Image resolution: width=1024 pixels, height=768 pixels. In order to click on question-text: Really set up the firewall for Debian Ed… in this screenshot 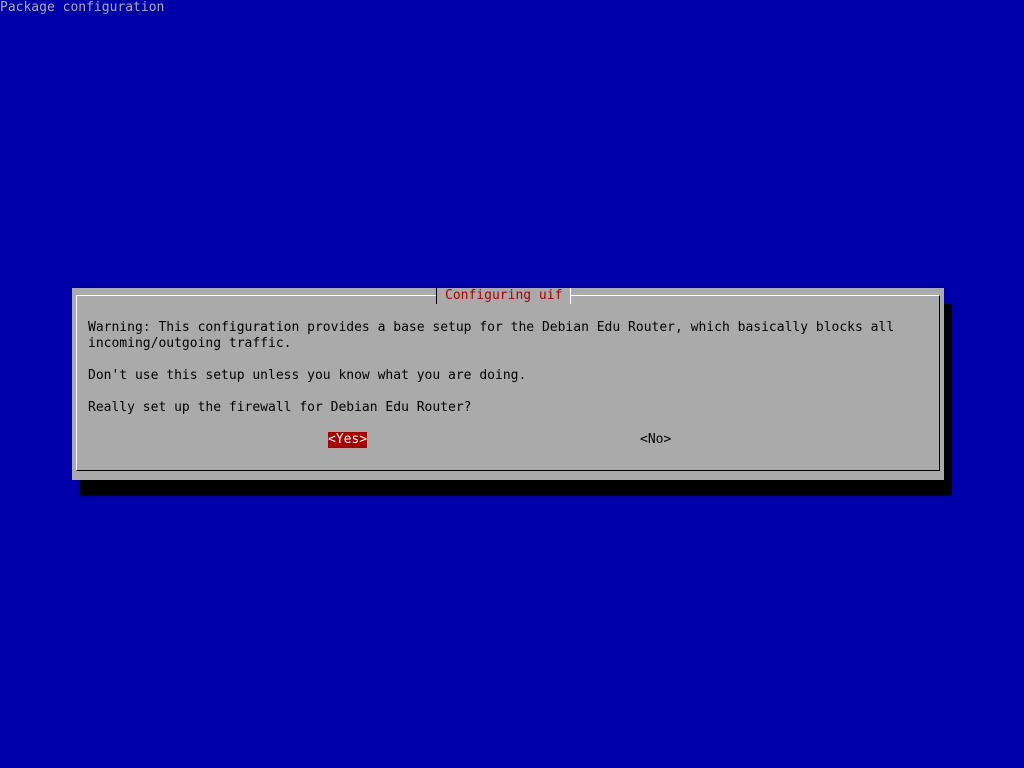, I will do `click(280, 407)`.